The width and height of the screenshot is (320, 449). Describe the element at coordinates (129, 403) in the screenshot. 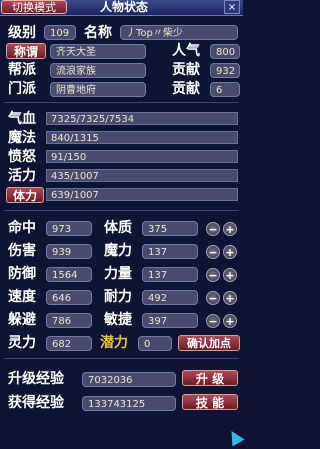

I see `gained-exp-value: 133743125` at that location.